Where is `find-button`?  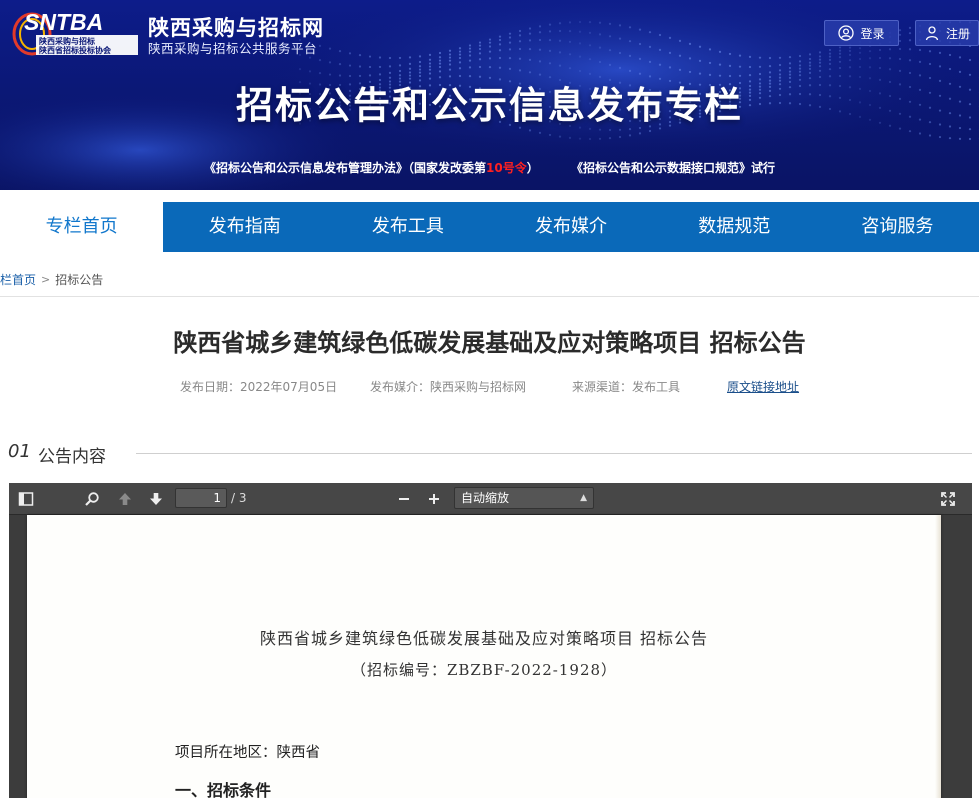
find-button is located at coordinates (92, 499).